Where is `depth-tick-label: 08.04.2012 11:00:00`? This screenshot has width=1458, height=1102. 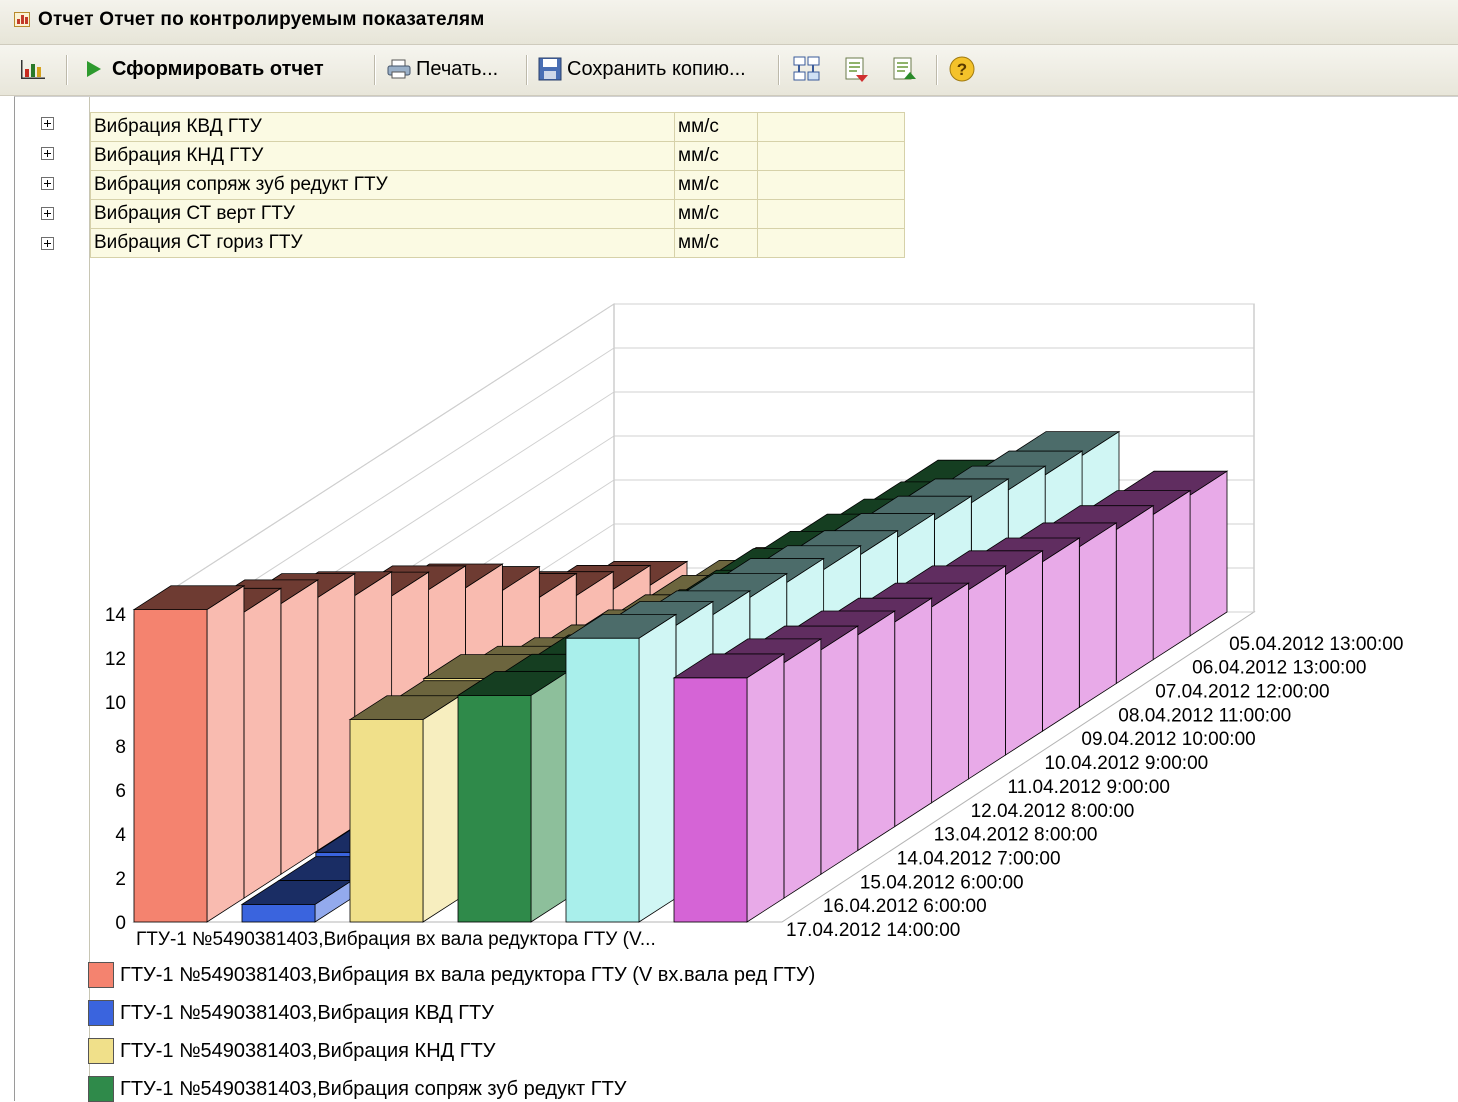 depth-tick-label: 08.04.2012 11:00:00 is located at coordinates (1204, 715).